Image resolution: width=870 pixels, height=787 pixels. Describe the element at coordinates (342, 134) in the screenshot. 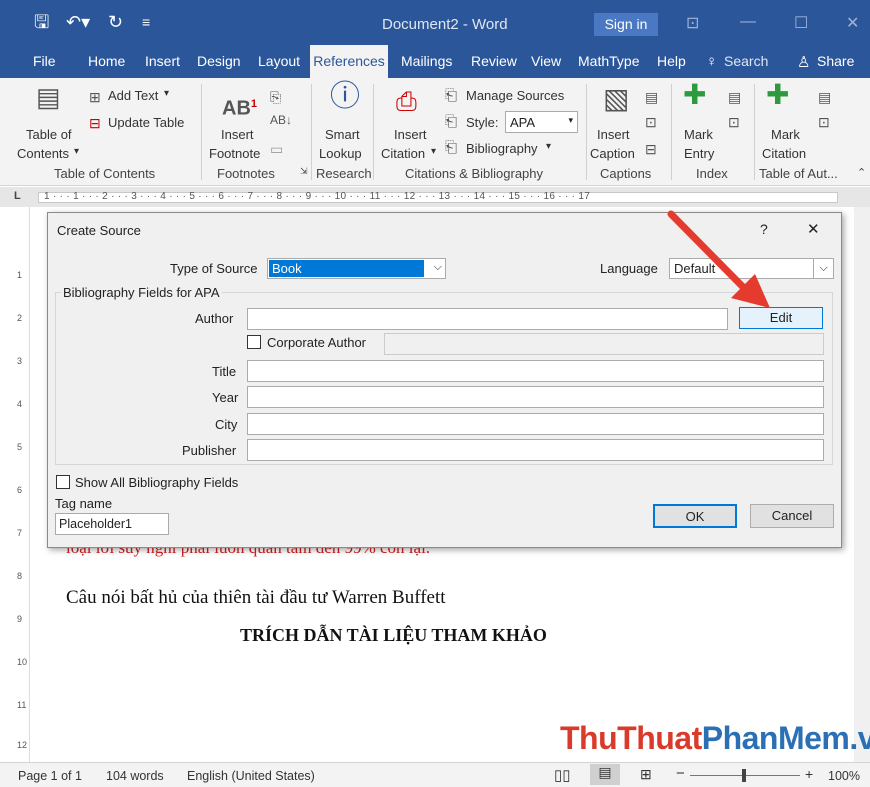

I see `smart-lookup-label-1: Smart` at that location.